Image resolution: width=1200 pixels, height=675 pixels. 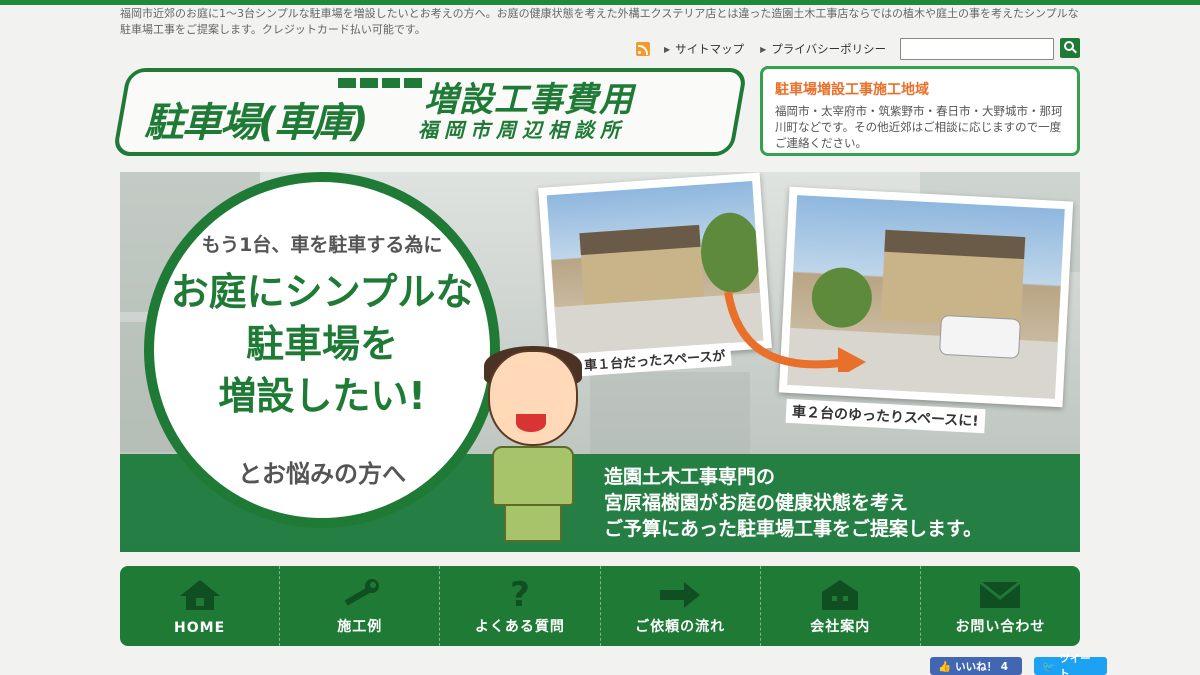 I want to click on facebook-thumb-icon: 👍, so click(x=945, y=666).